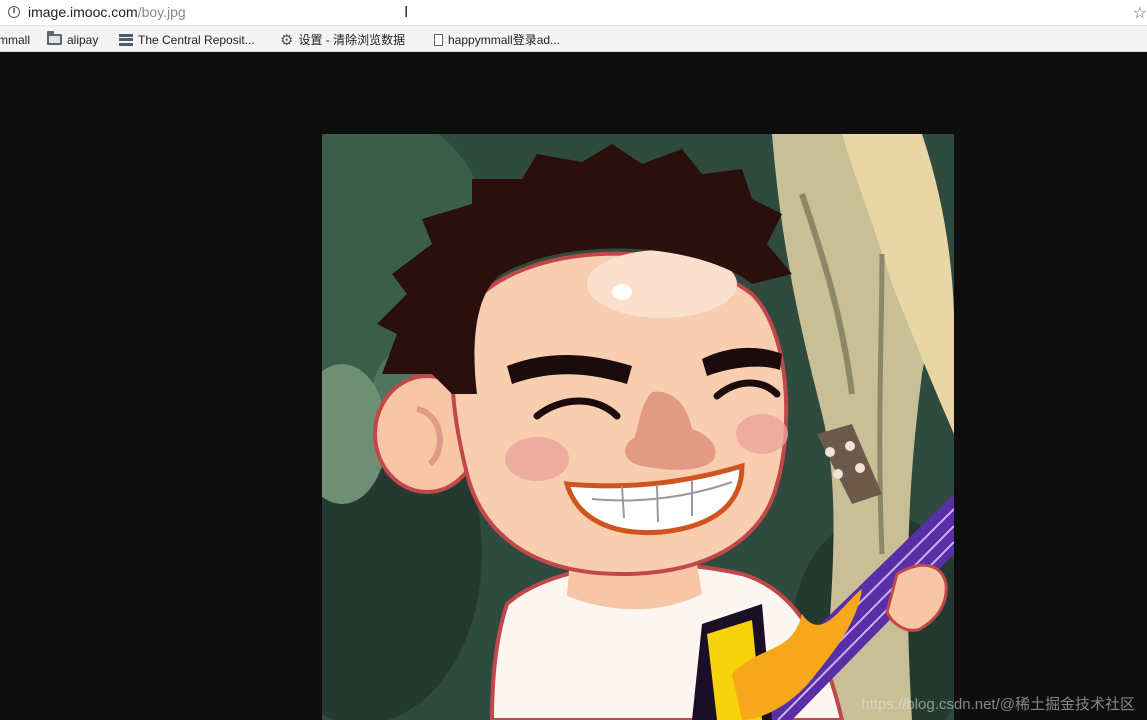  I want to click on bookmark-label: mmall, so click(15, 39).